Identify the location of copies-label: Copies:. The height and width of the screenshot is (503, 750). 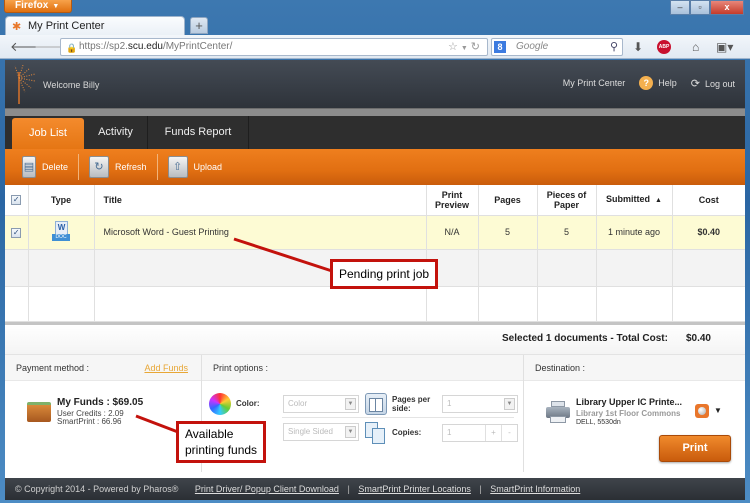
(407, 432).